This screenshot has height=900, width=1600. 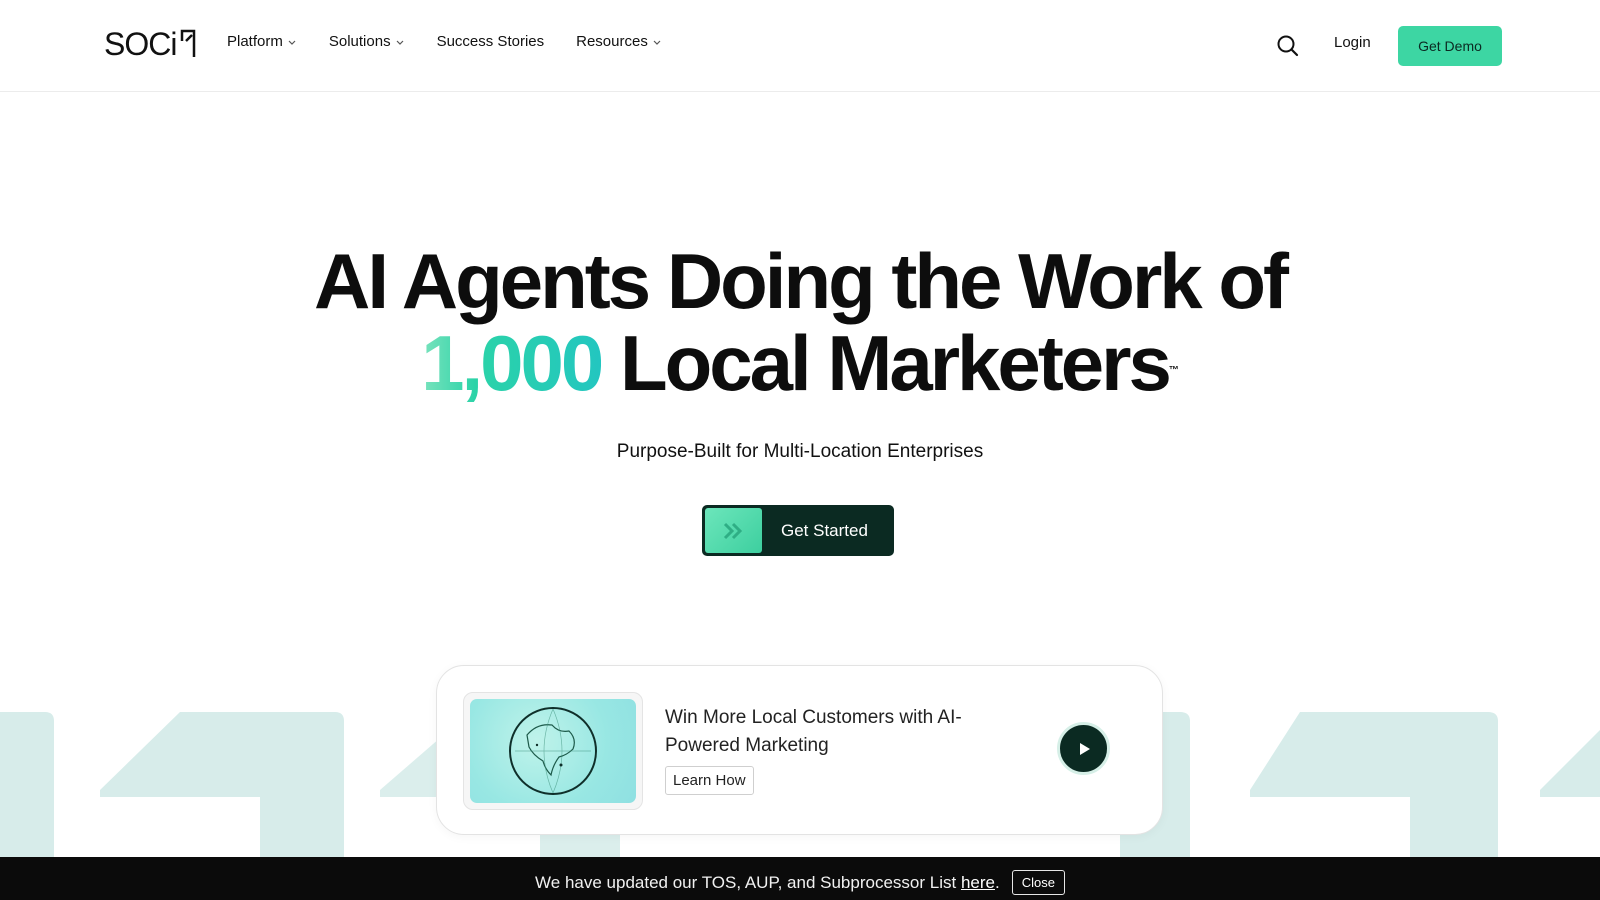 I want to click on hero-title-accent: 1,000, so click(x=512, y=363).